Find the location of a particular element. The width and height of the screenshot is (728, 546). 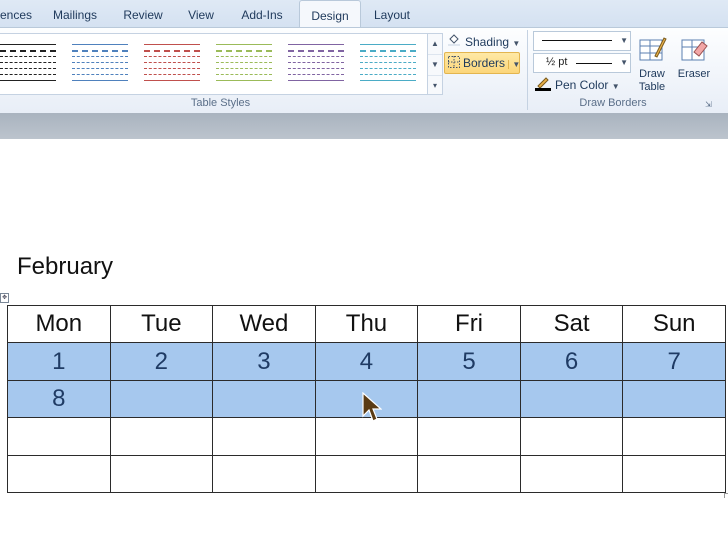

draw-table-button: Draw Table is located at coordinates (652, 65).